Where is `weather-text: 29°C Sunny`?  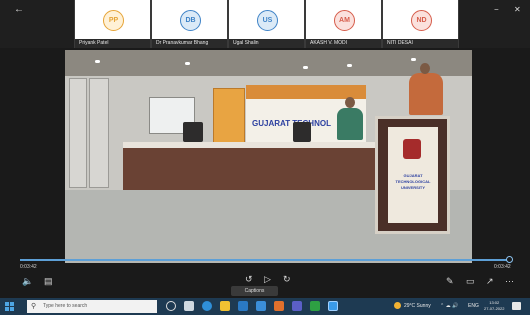
weather-text: 29°C Sunny is located at coordinates (417, 306).